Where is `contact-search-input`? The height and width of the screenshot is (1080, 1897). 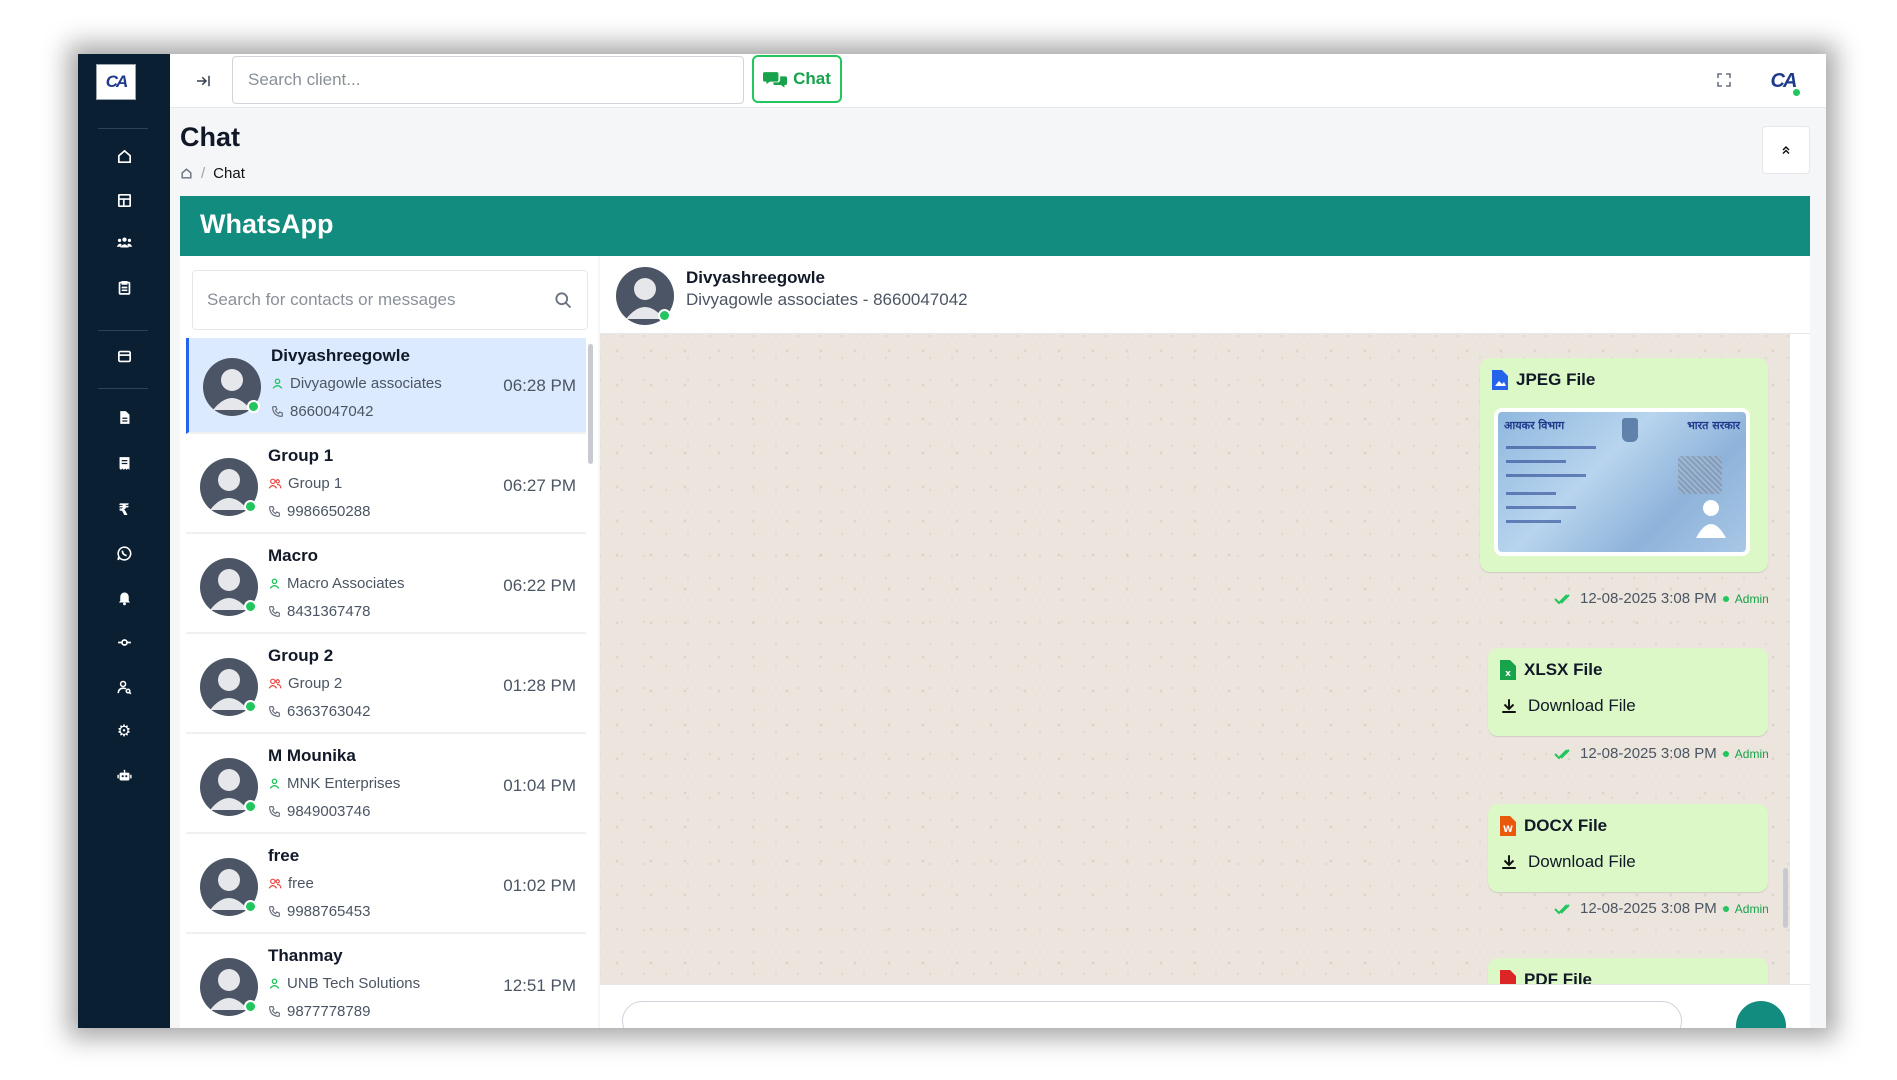
contact-search-input is located at coordinates (373, 300).